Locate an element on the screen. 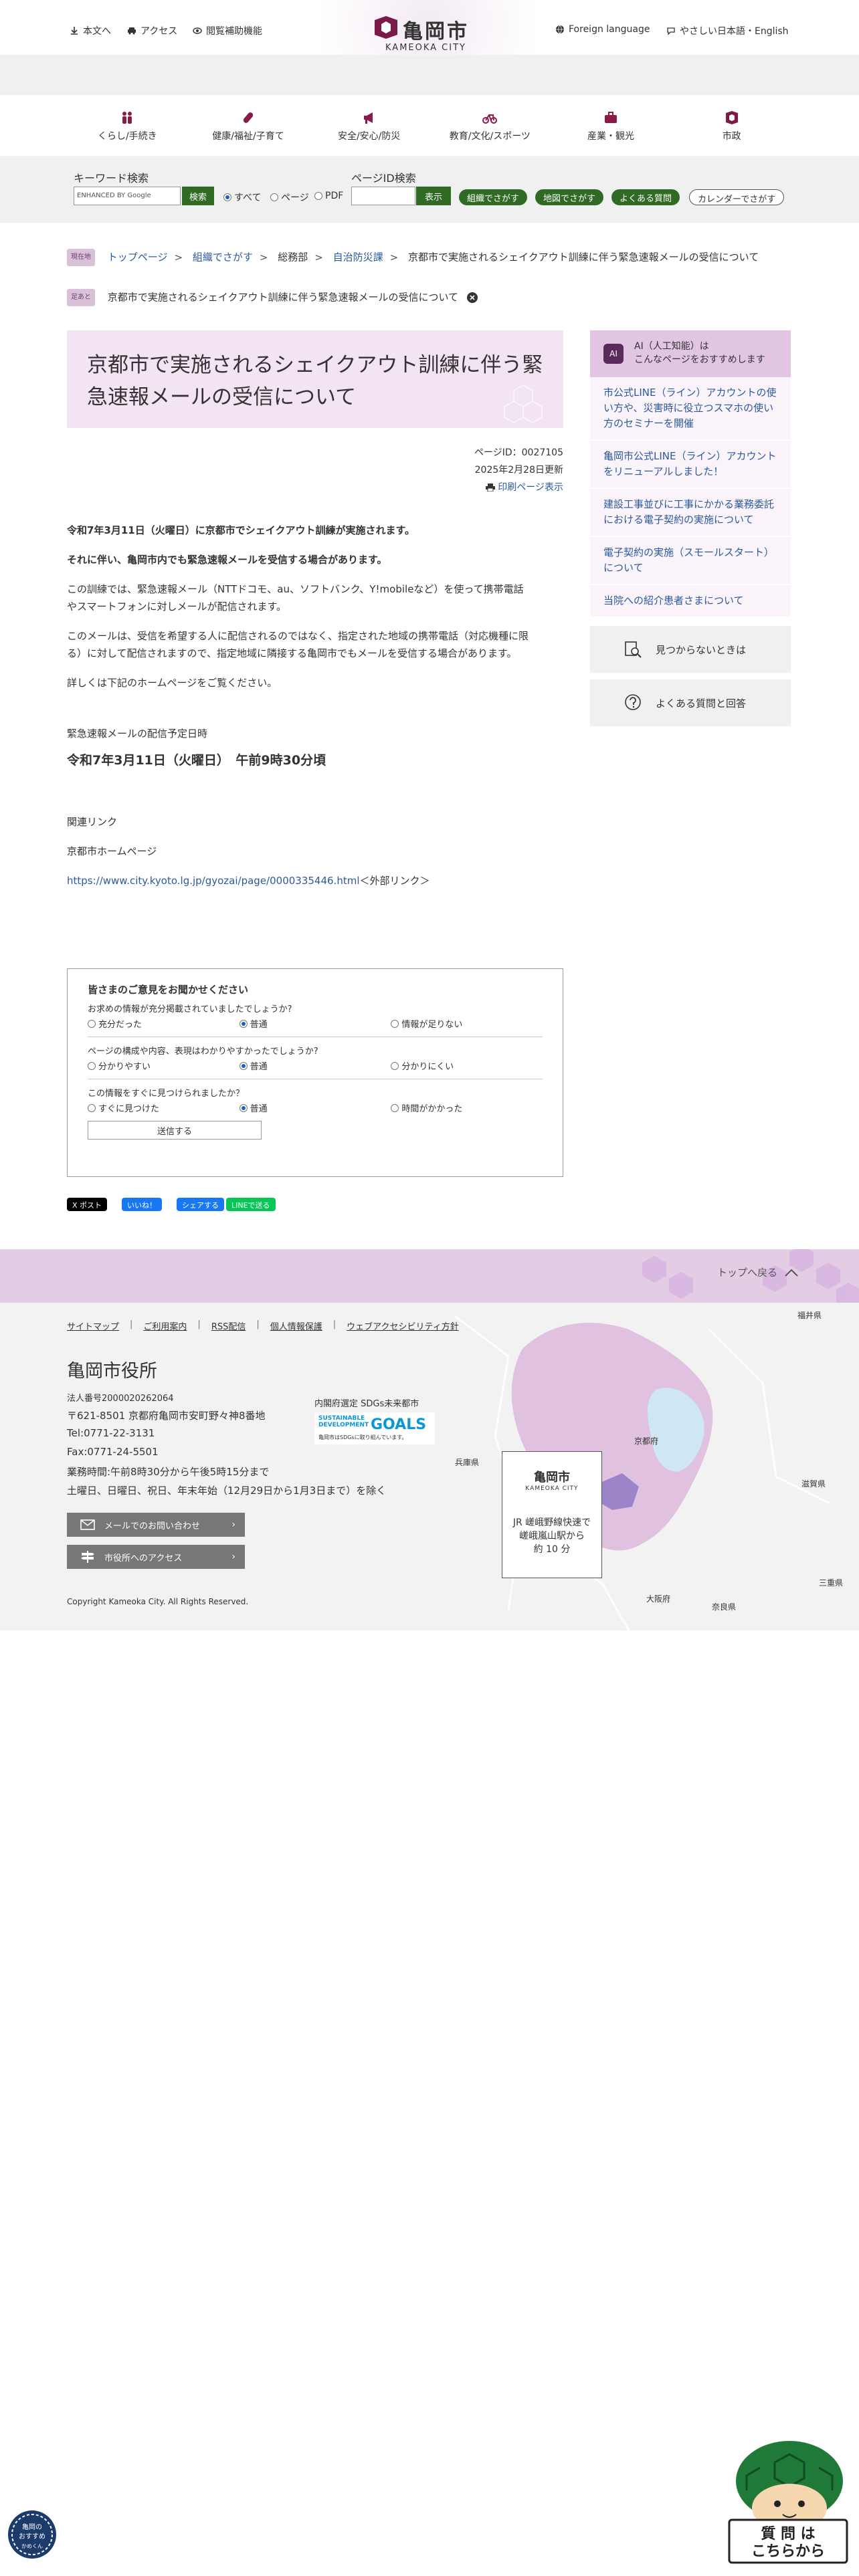 Image resolution: width=859 pixels, height=2576 pixels. page-id-input is located at coordinates (383, 196).